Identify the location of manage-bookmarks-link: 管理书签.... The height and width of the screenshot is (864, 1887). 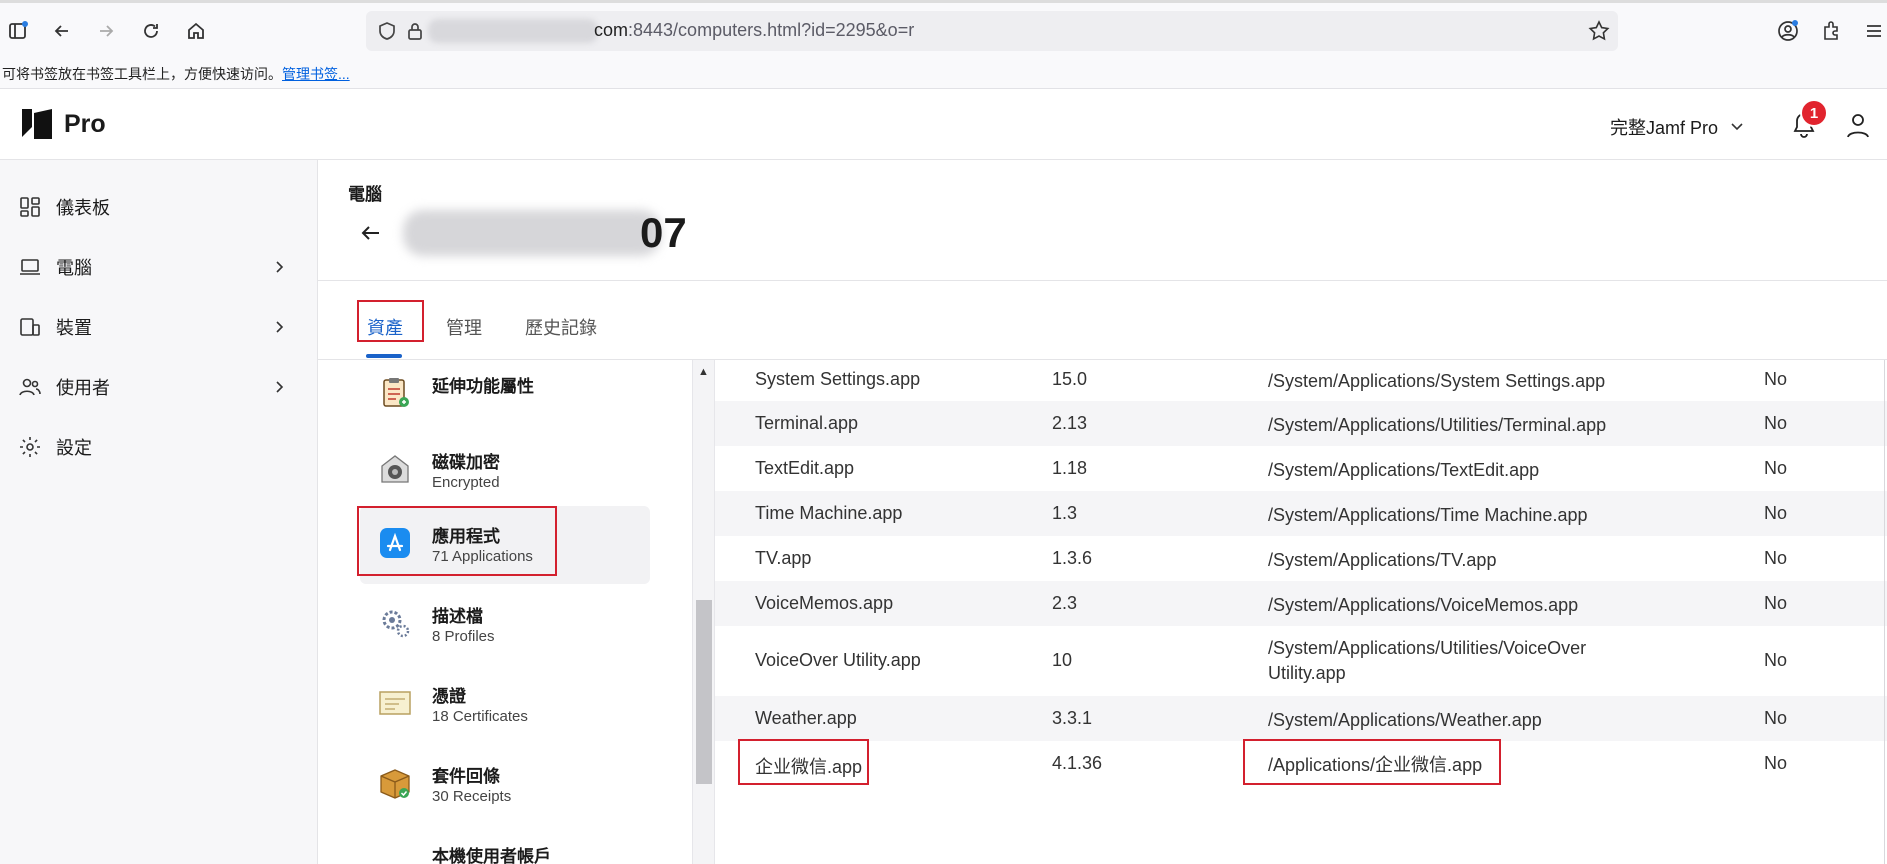
(316, 74).